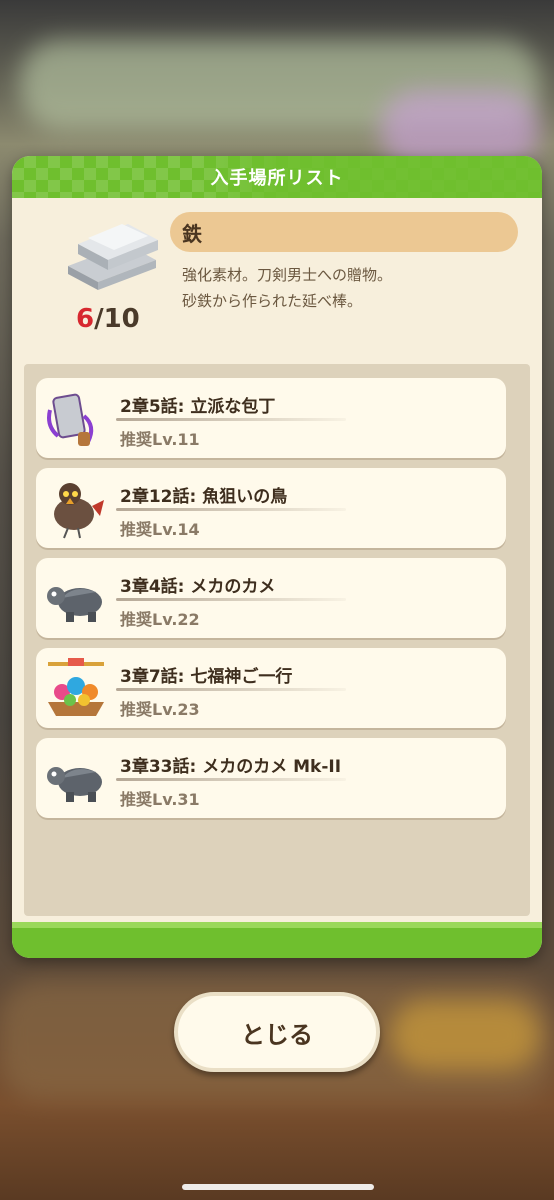 This screenshot has height=1200, width=554. I want to click on modal-title: 入手場所リスト, so click(277, 178).